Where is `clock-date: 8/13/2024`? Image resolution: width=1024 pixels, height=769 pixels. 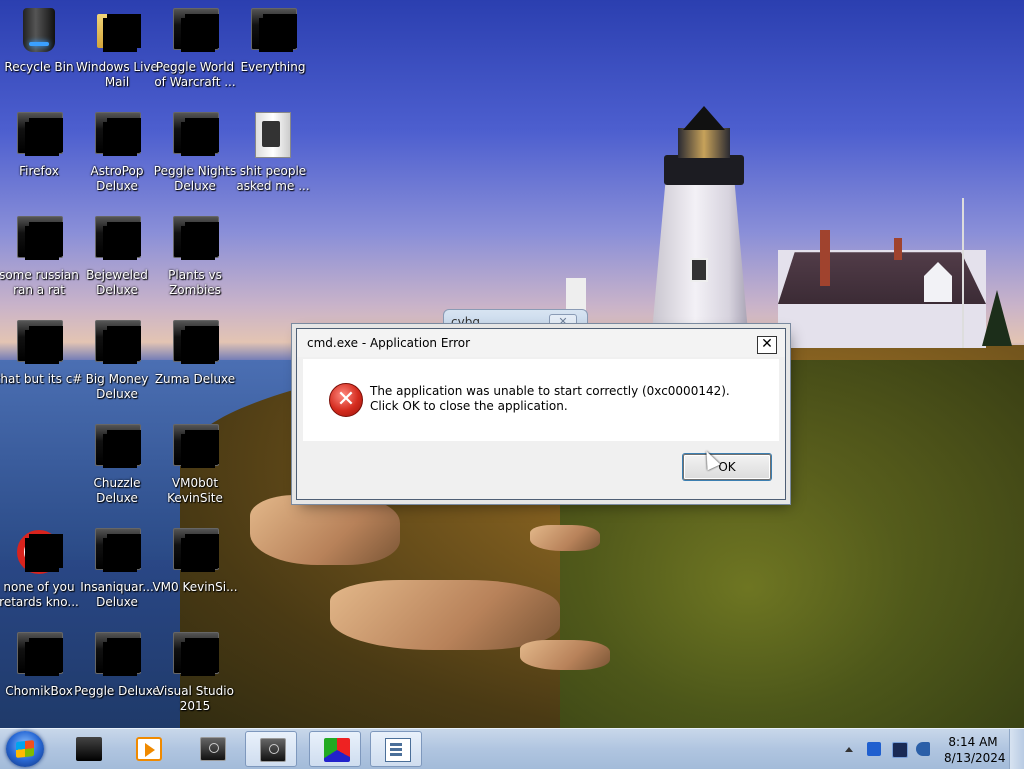
clock-date: 8/13/2024 is located at coordinates (975, 758).